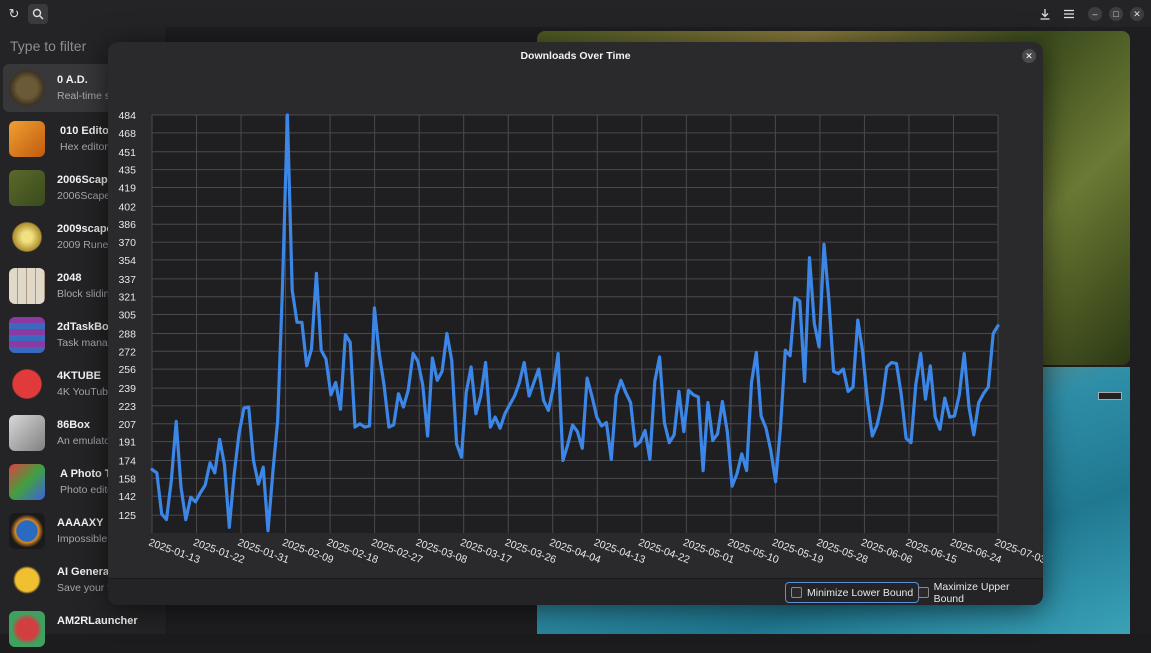  Describe the element at coordinates (69, 278) in the screenshot. I see `app-name: 2048` at that location.